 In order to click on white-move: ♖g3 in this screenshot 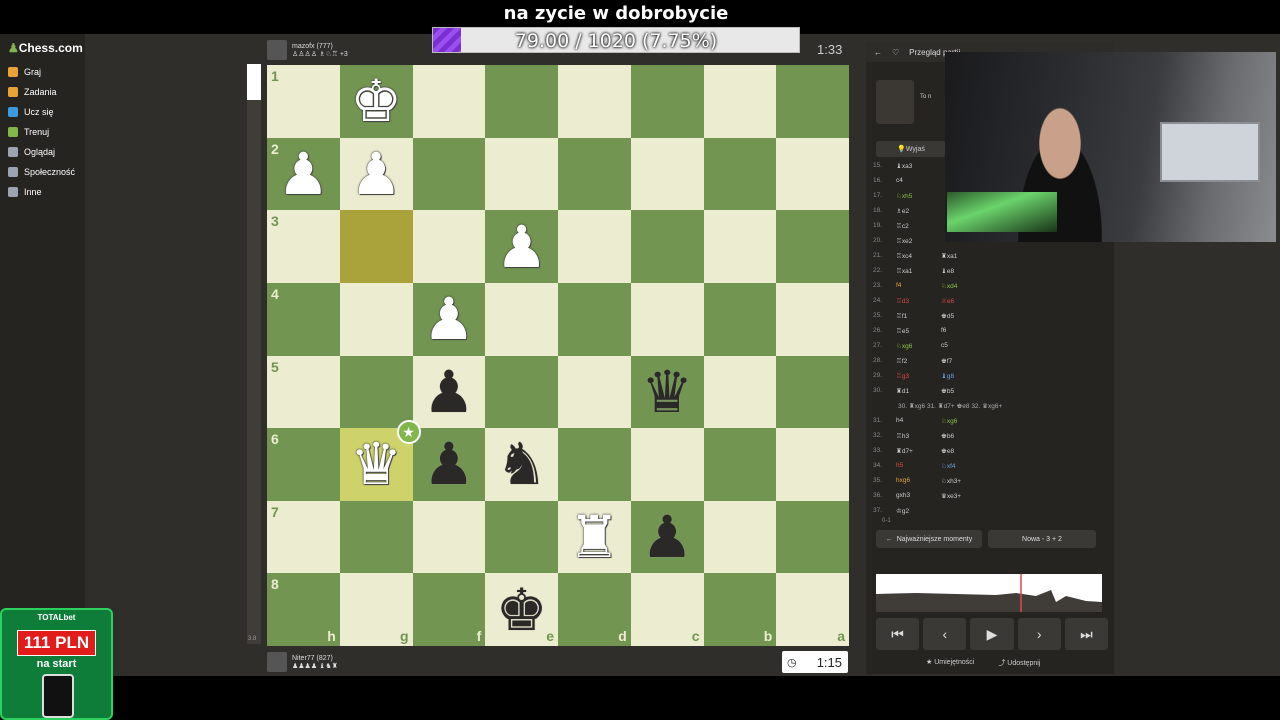, I will do `click(918, 376)`.